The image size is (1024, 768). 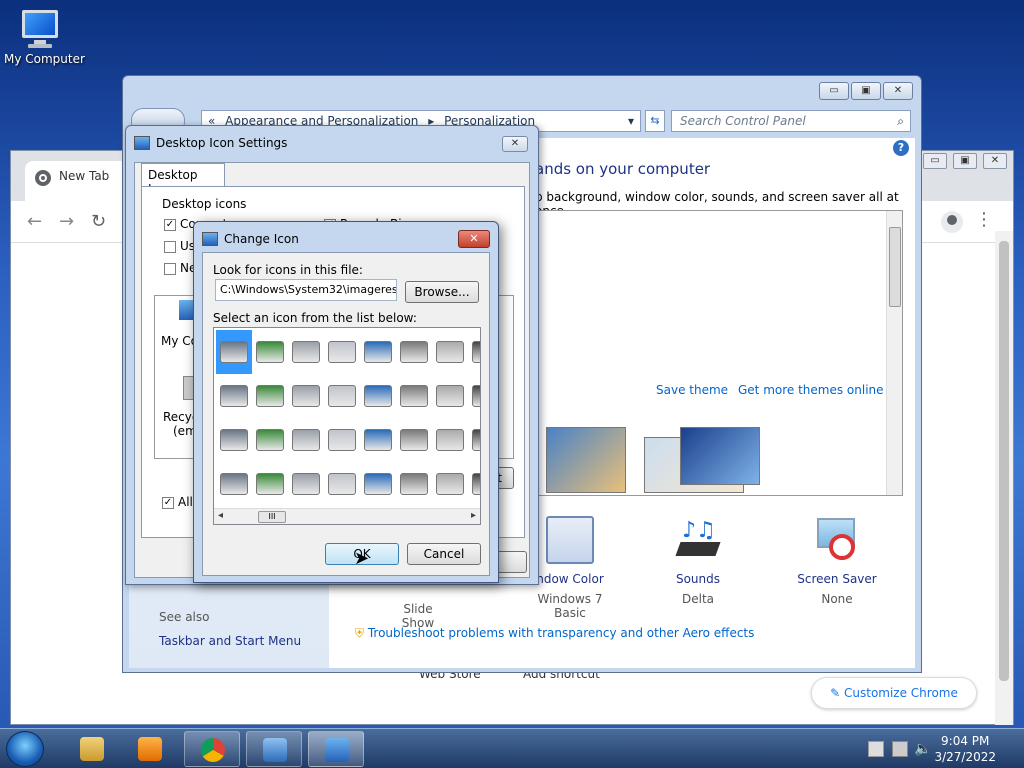 I want to click on get-more-themes-link: Get more themes online, so click(x=811, y=390).